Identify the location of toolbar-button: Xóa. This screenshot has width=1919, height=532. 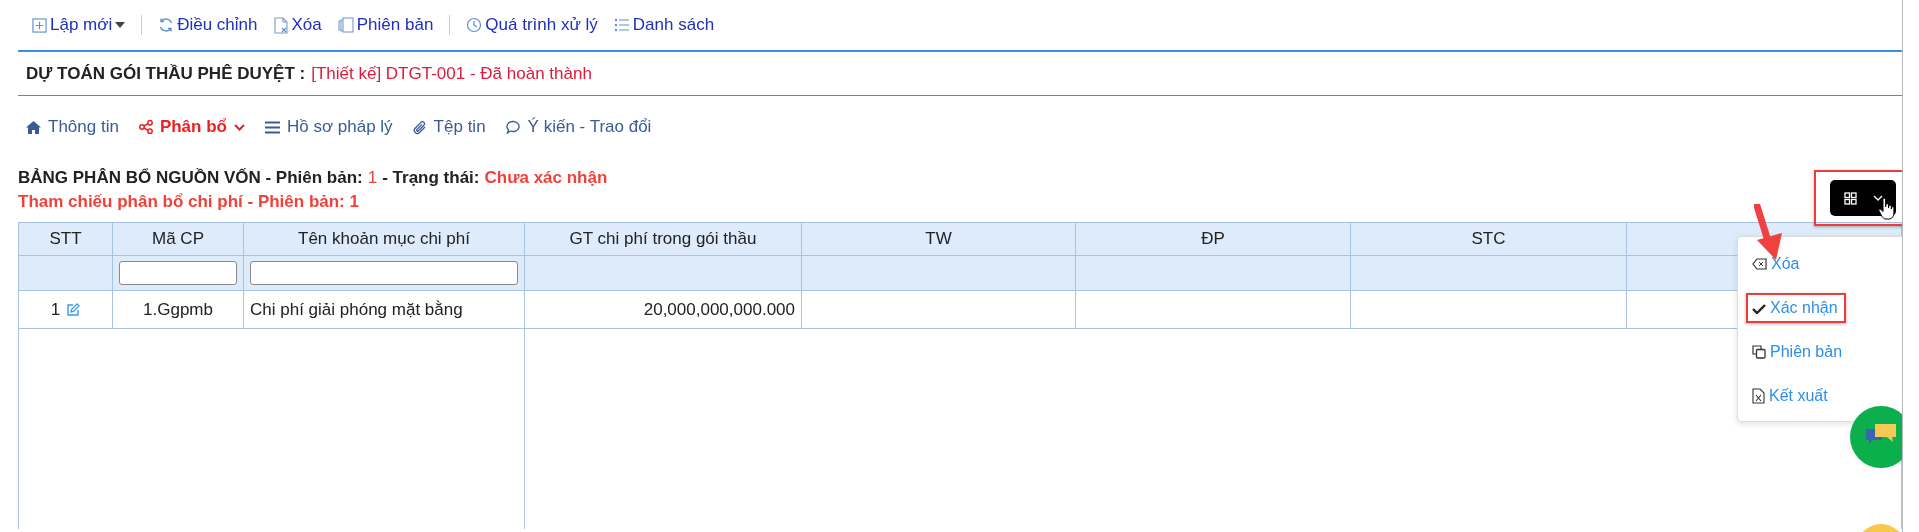
(297, 25).